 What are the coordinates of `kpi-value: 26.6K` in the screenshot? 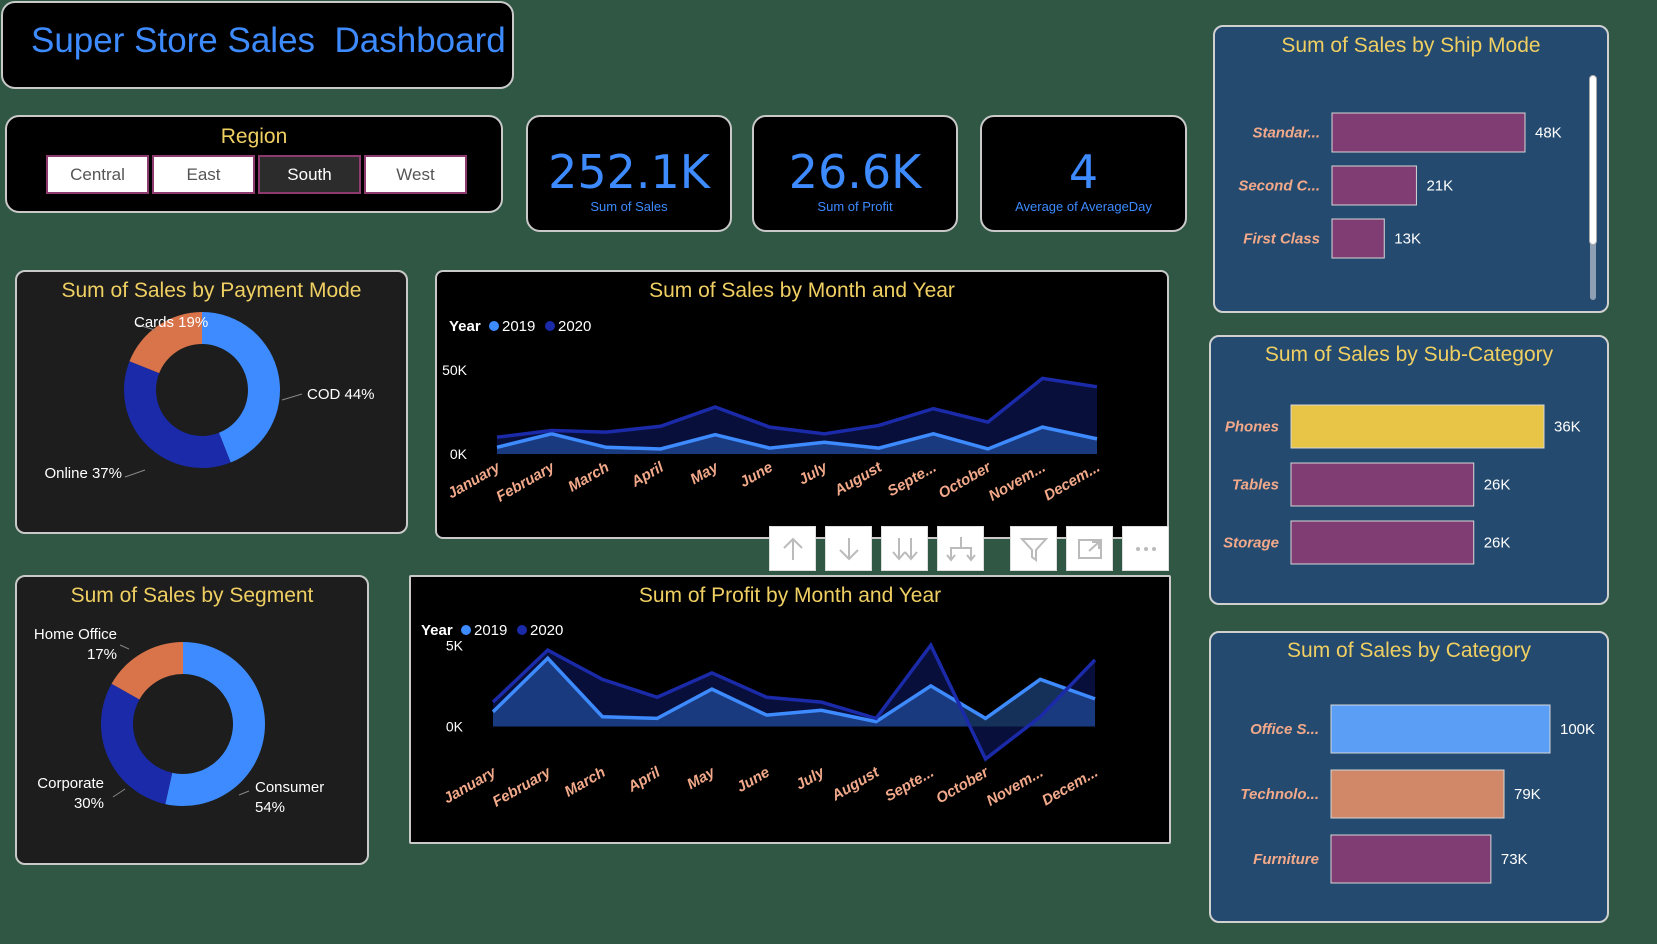 It's located at (855, 172).